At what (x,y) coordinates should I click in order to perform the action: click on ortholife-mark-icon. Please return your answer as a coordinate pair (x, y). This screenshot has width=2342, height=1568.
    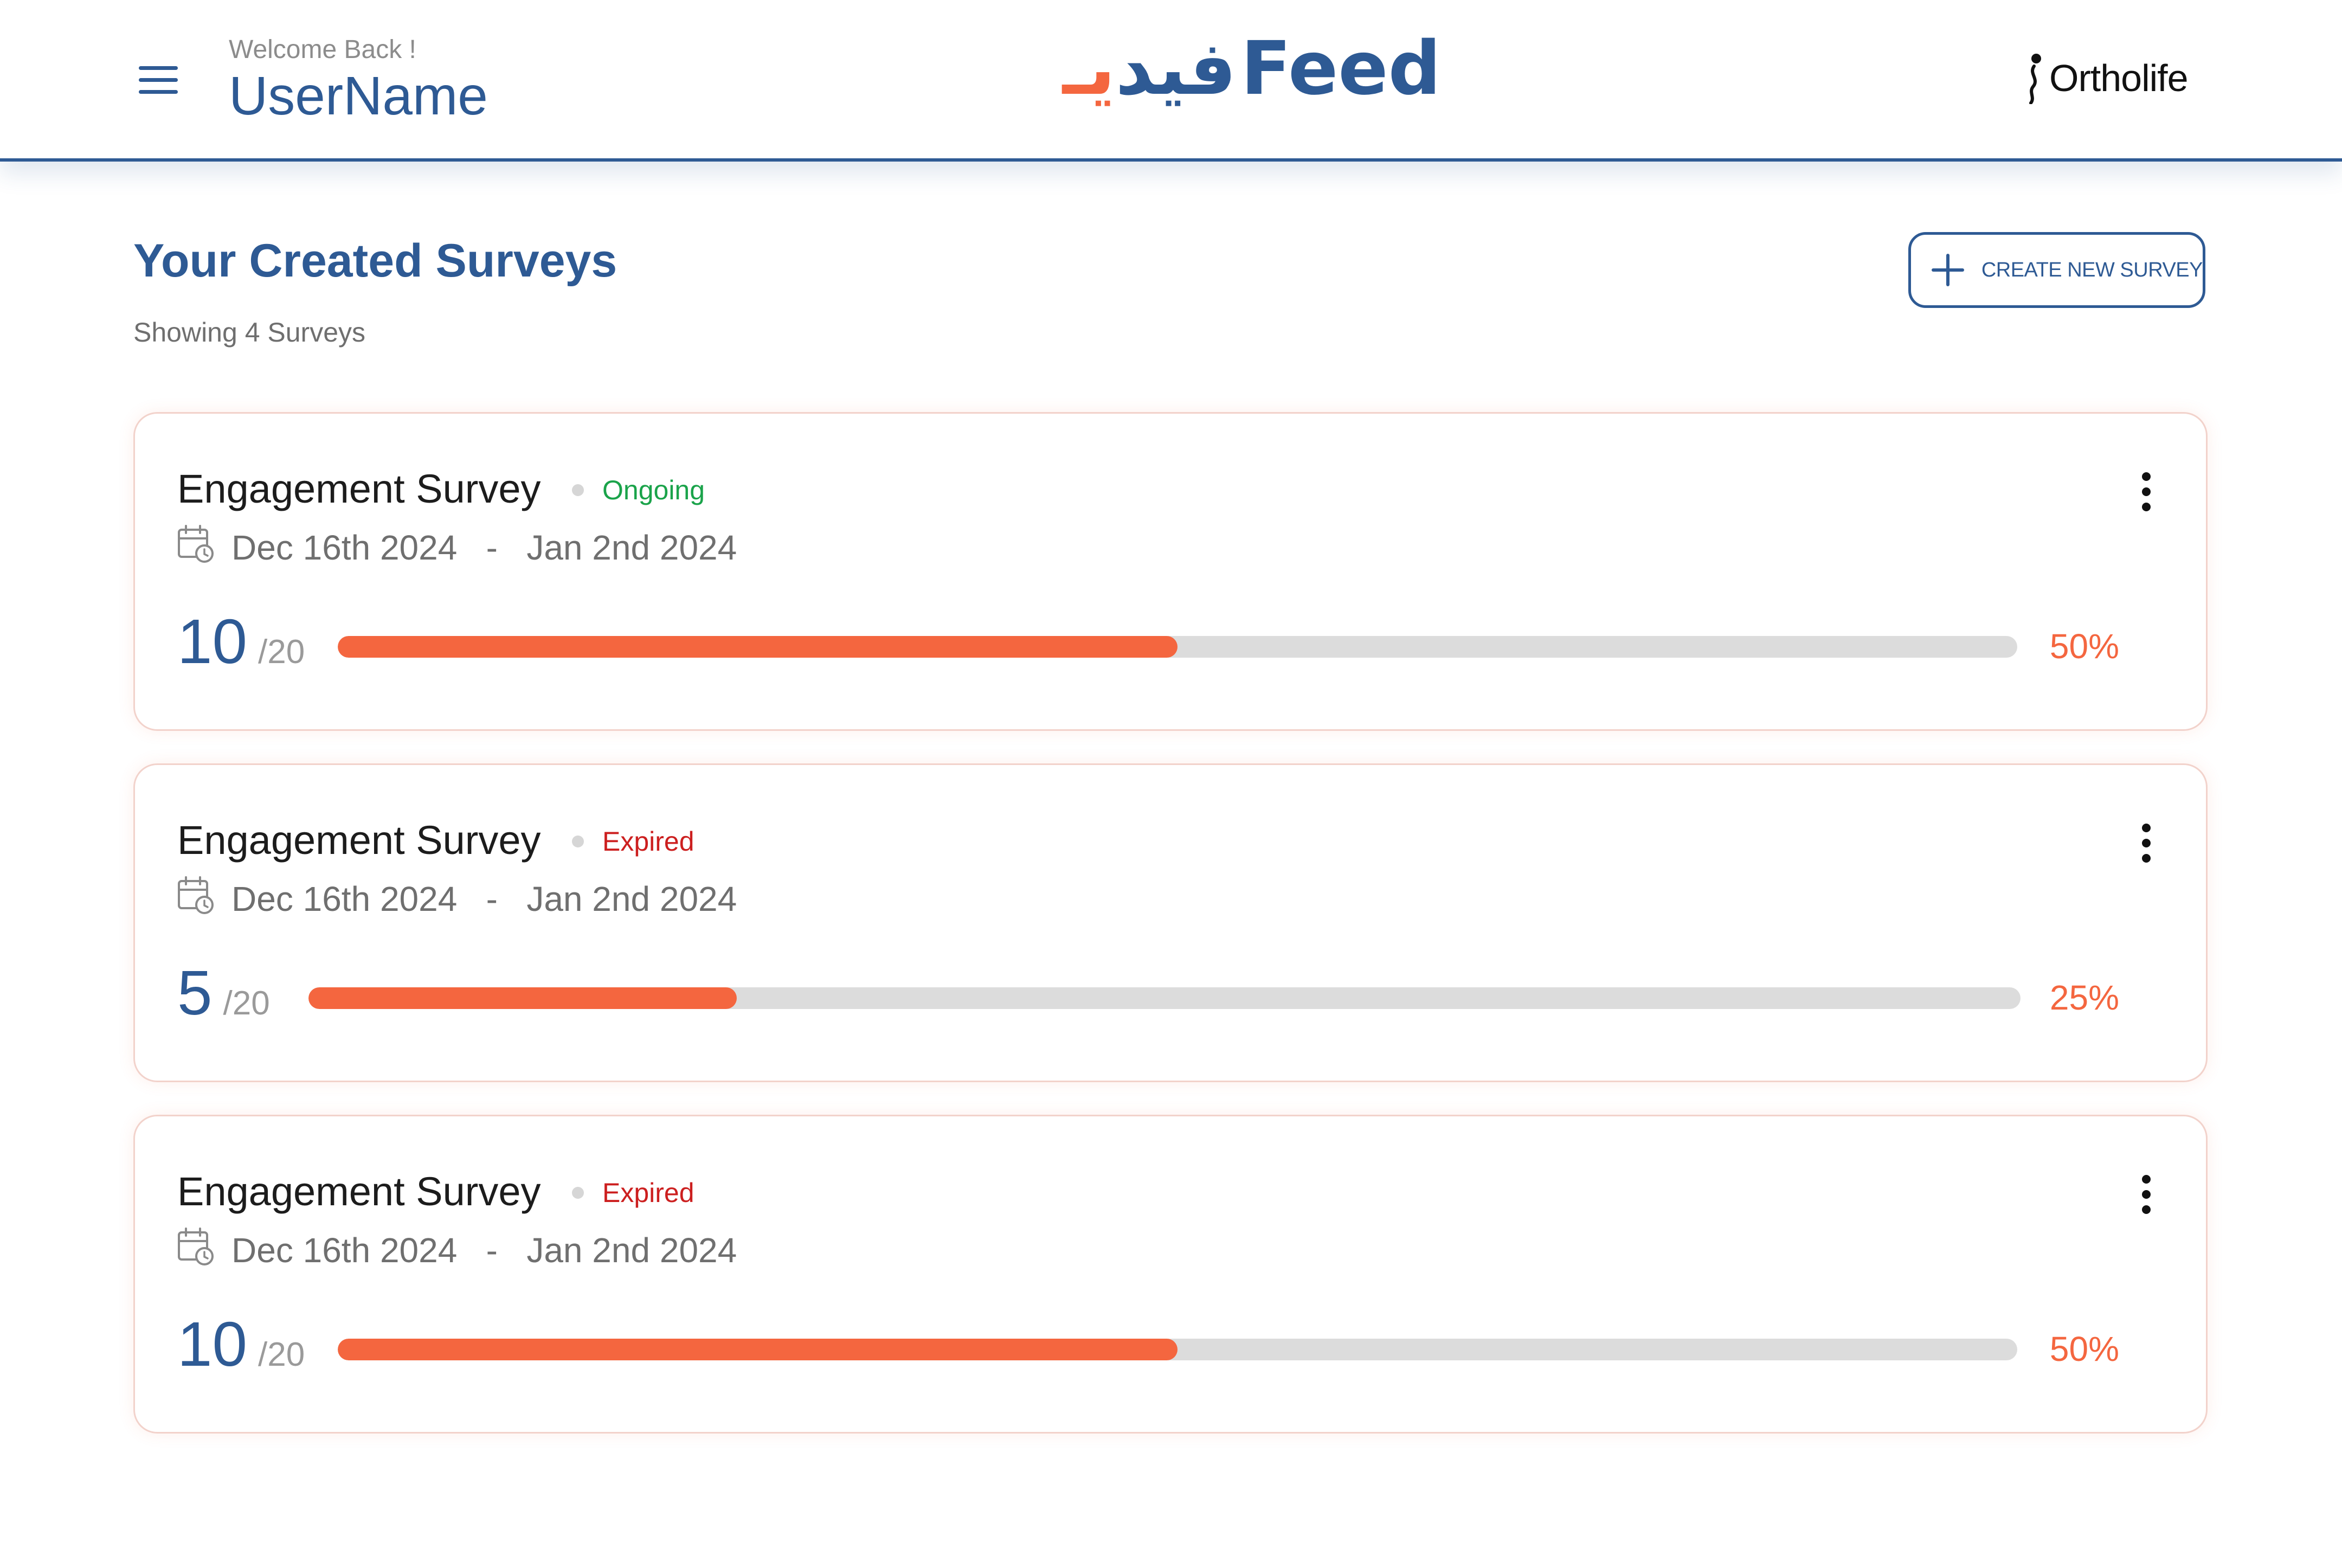
    Looking at the image, I should click on (2035, 79).